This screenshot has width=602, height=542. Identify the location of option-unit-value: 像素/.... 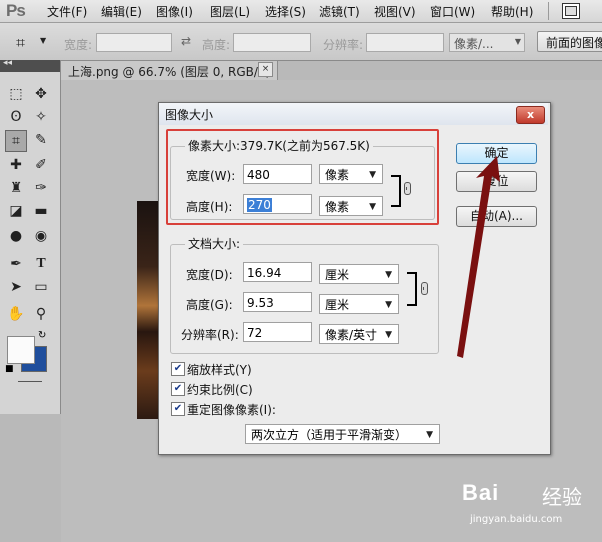
(474, 44).